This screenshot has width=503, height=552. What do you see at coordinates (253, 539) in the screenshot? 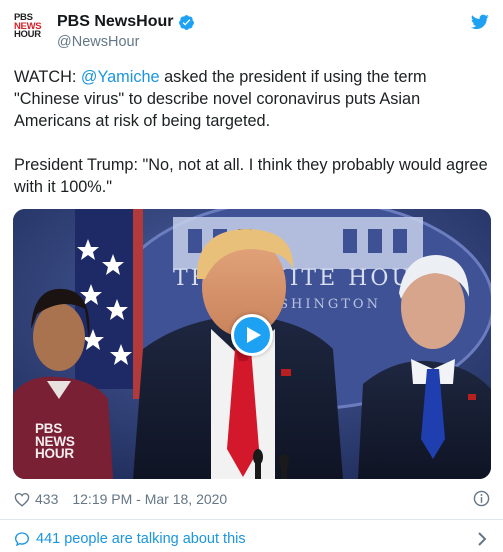
I see `conversation-link: 441 people are talking about this` at bounding box center [253, 539].